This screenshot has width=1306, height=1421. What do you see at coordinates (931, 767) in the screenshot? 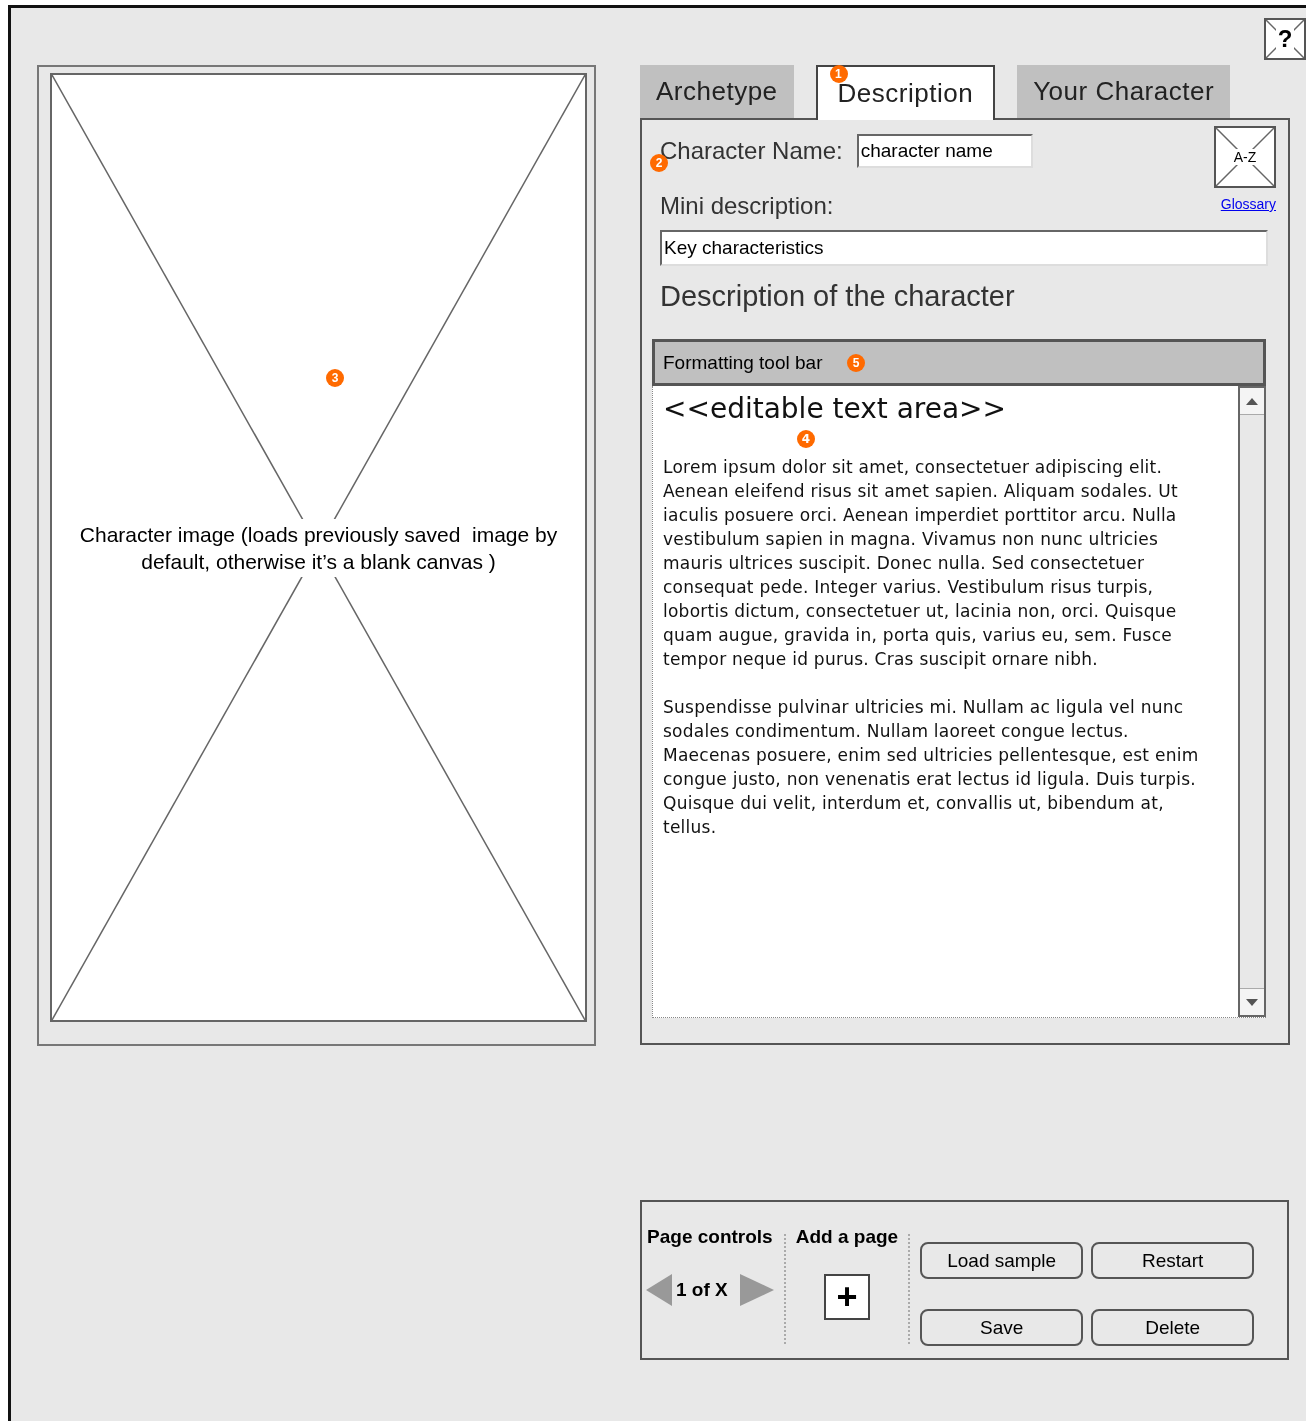
I see `body-paragraph: Suspendisse pulvinar ultricies mi. Nullam ac ligula vel nunc sodales condimentum. Nullam laoreet congue lectus. Maecenas posuere, enim sed ultricies pellentesque, est enim congue justo, non venenatis erat lectus id ligula. Duis turpis. Quisque dui velit, interdum et, convallis ut, bibendum at, tellus.` at bounding box center [931, 767].